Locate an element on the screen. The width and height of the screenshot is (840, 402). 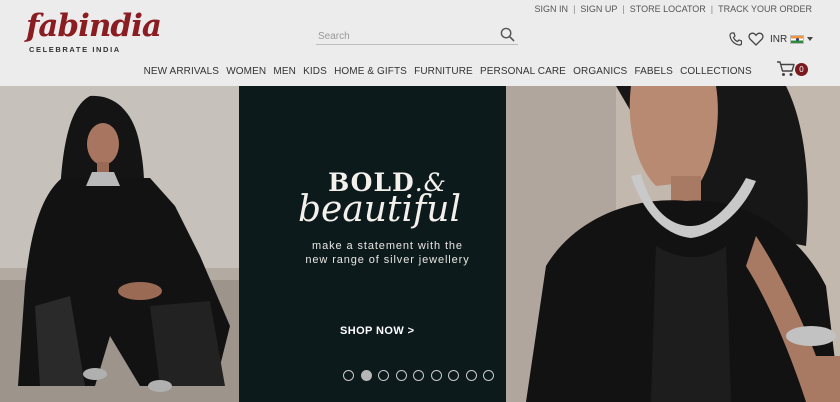
logo-wordmark: fabindia is located at coordinates (94, 26).